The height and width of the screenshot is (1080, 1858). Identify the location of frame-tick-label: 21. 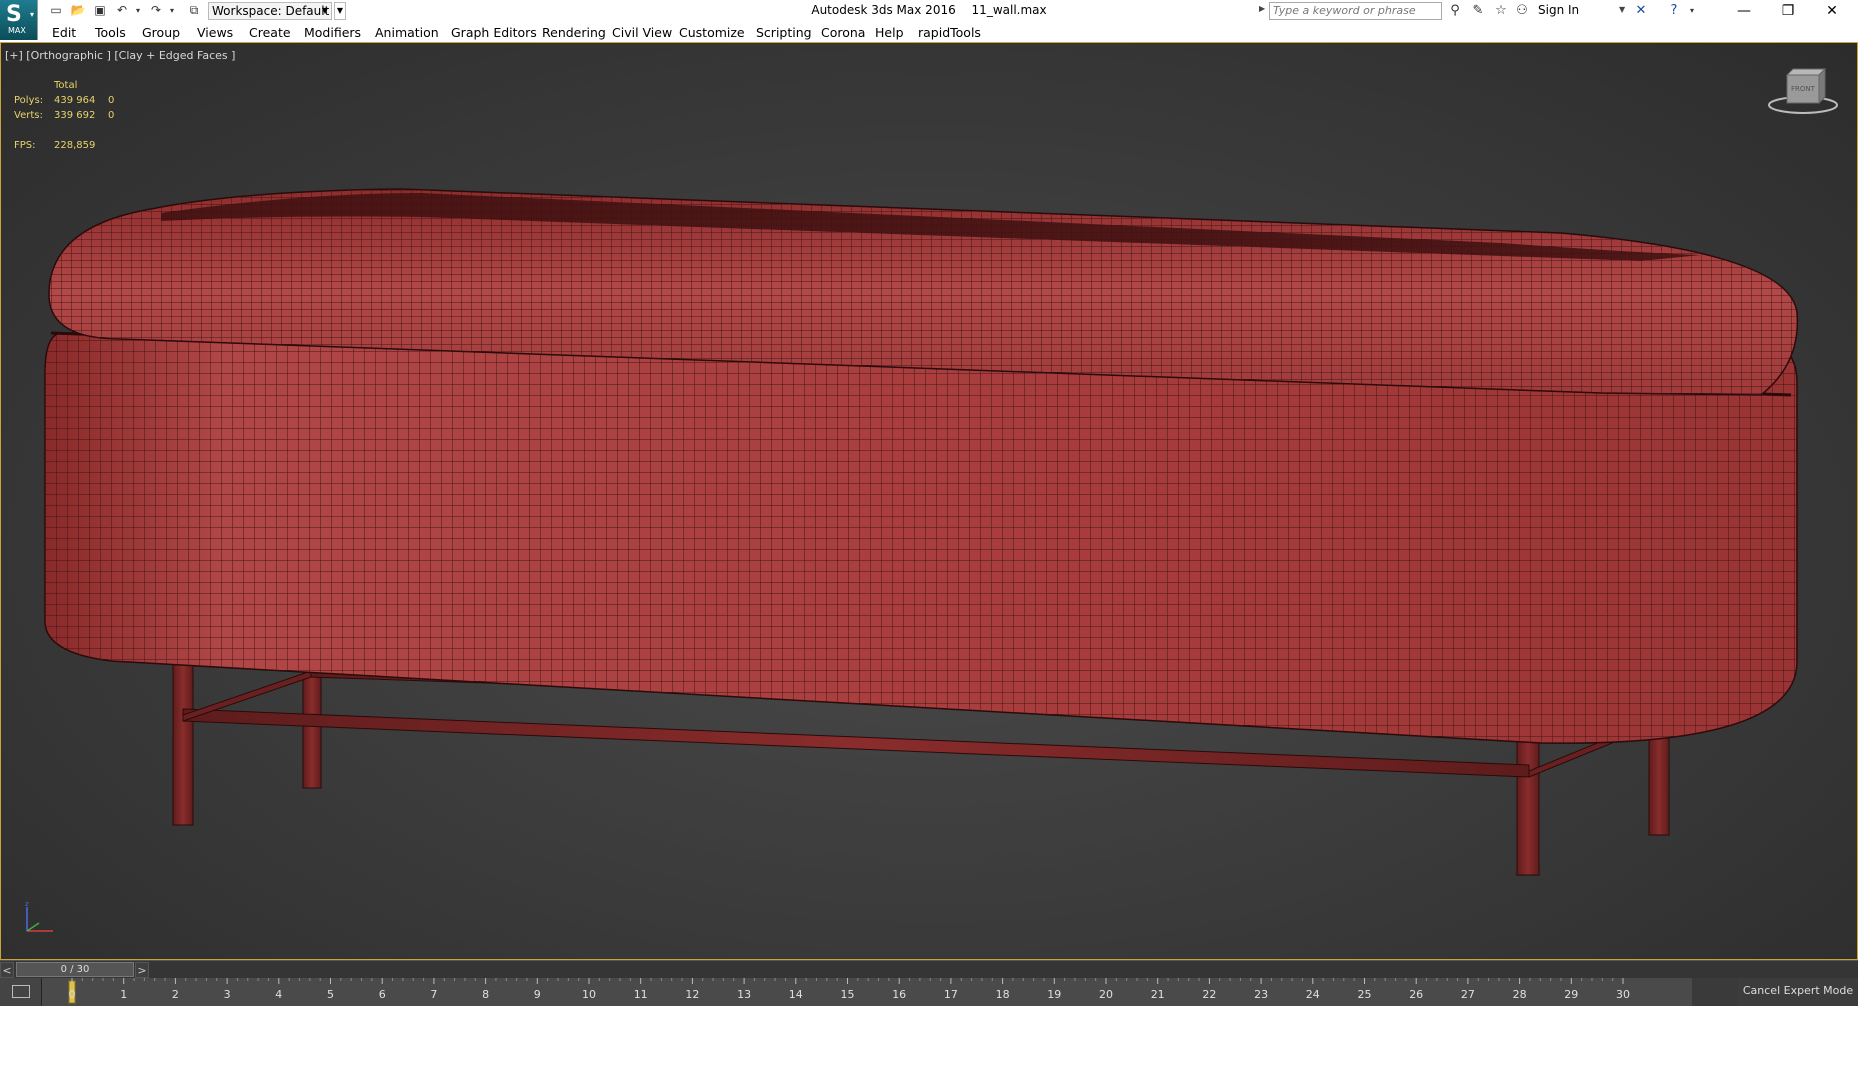
(1158, 994).